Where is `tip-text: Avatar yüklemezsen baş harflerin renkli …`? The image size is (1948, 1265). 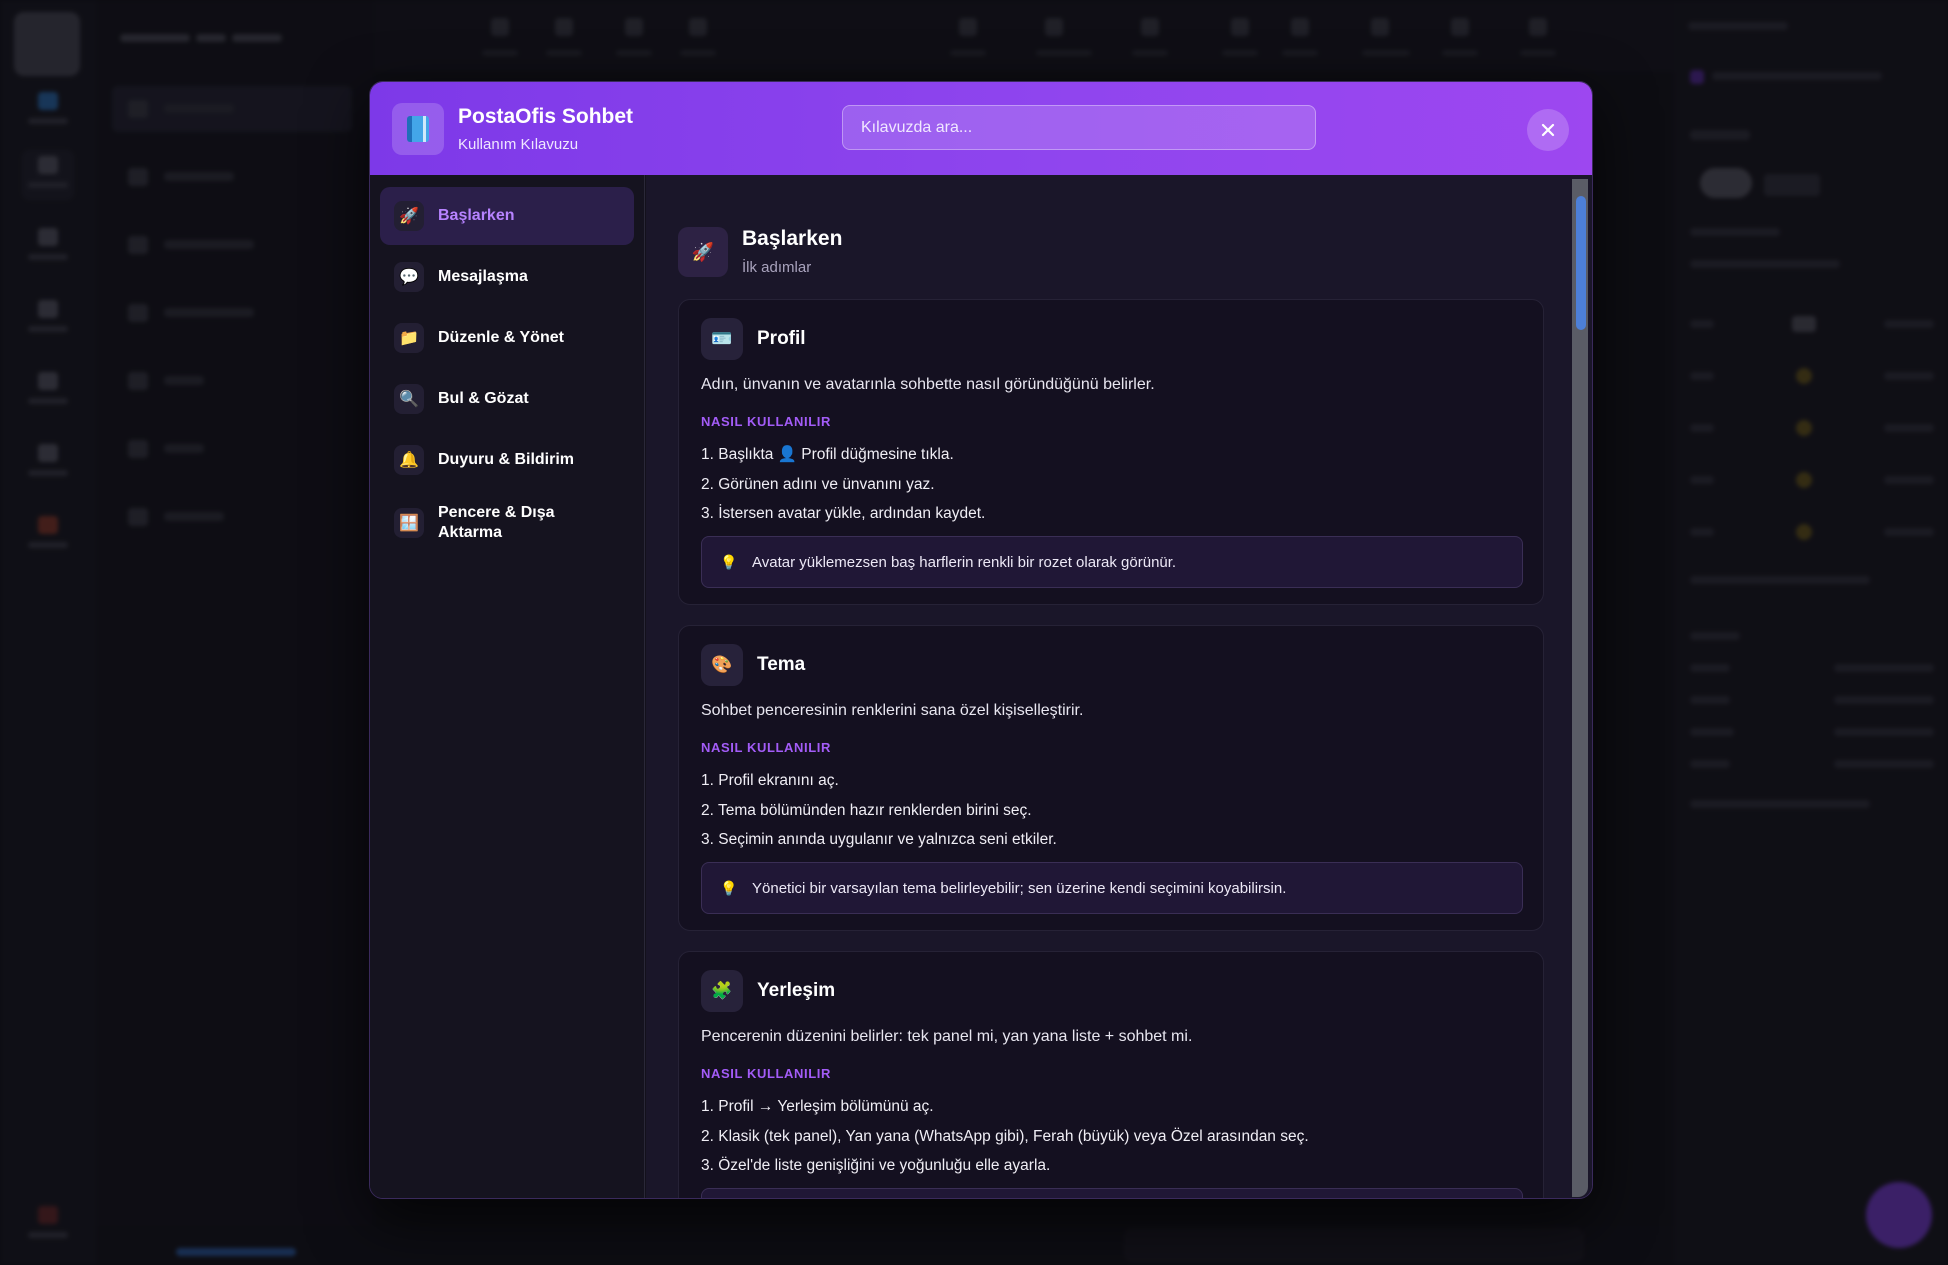
tip-text: Avatar yüklemezsen baş harflerin renkli … is located at coordinates (964, 562).